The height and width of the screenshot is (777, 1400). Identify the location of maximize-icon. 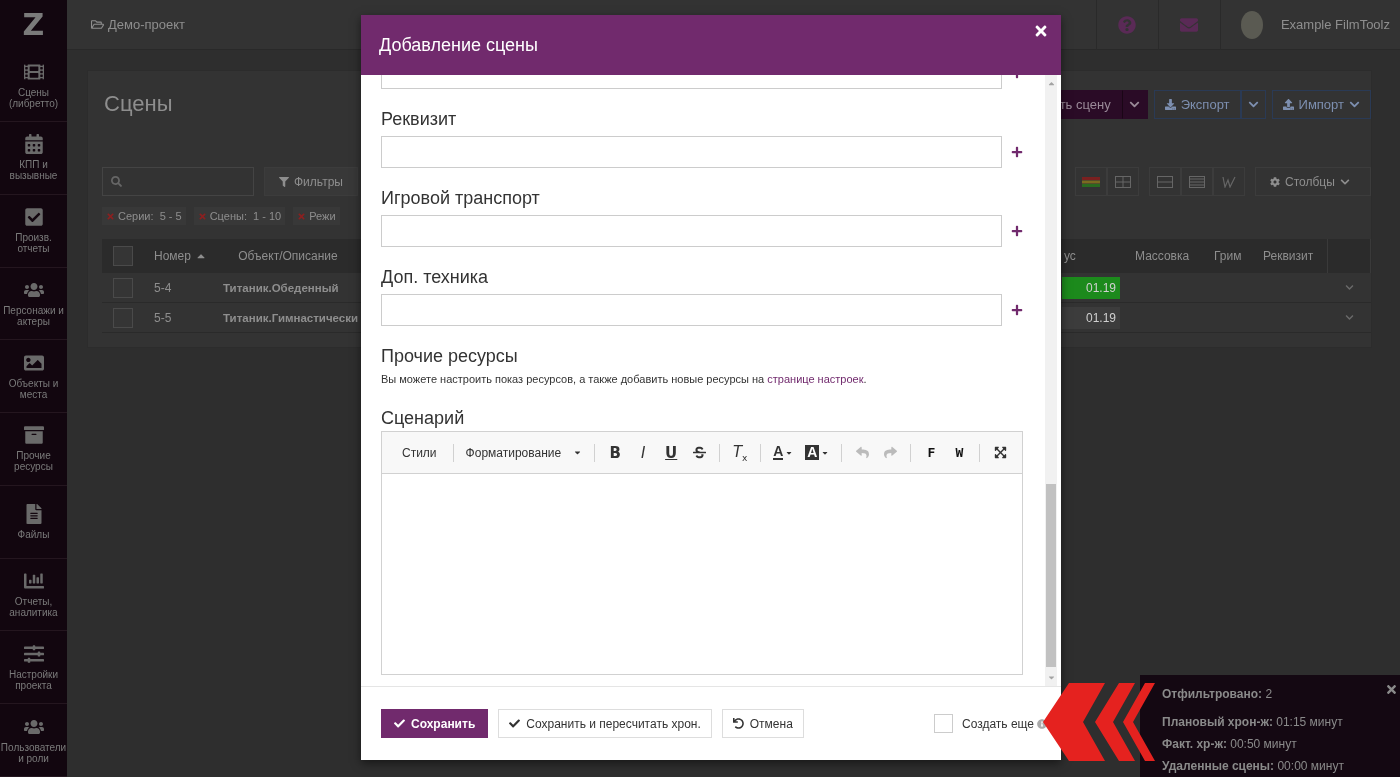
(1000, 452).